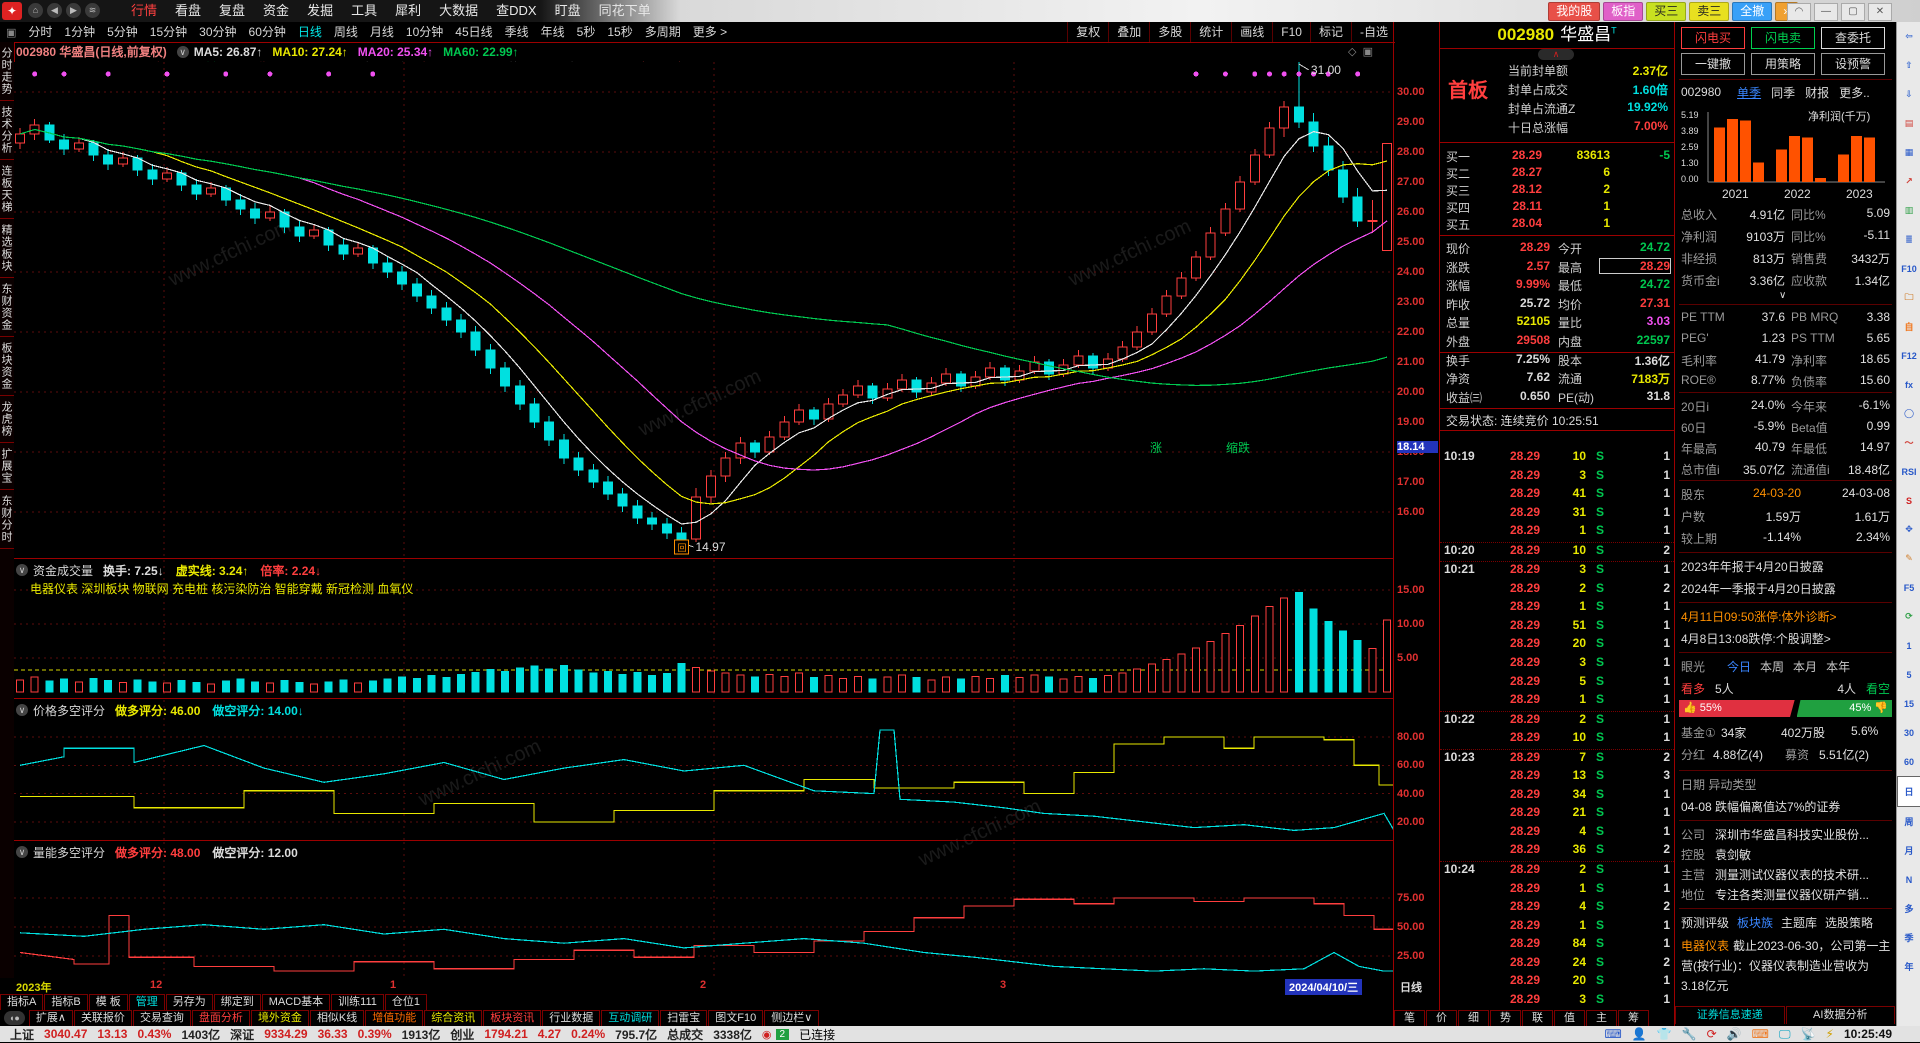  What do you see at coordinates (1749, 92) in the screenshot?
I see `report-tab-单季: 单季` at bounding box center [1749, 92].